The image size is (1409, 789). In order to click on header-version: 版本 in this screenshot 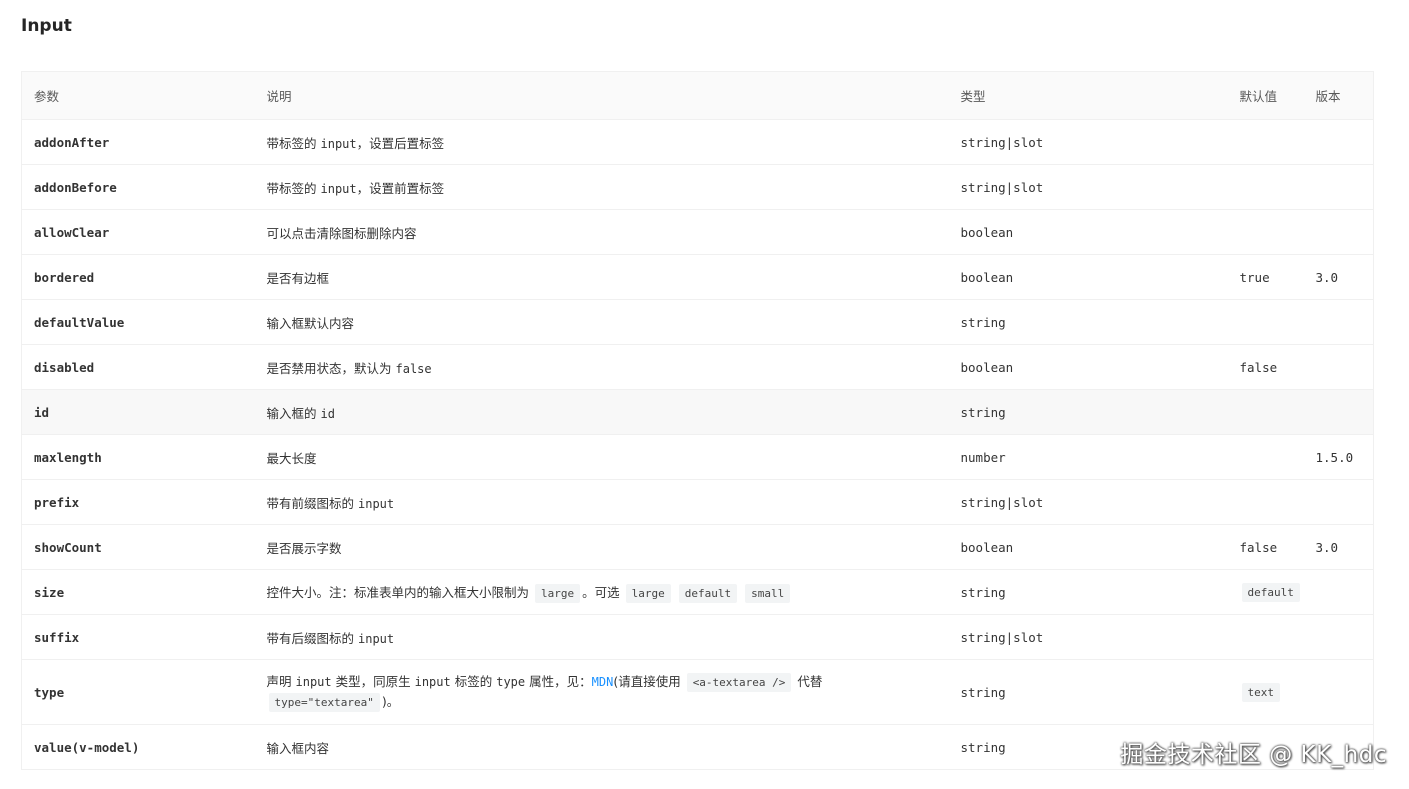, I will do `click(1342, 95)`.